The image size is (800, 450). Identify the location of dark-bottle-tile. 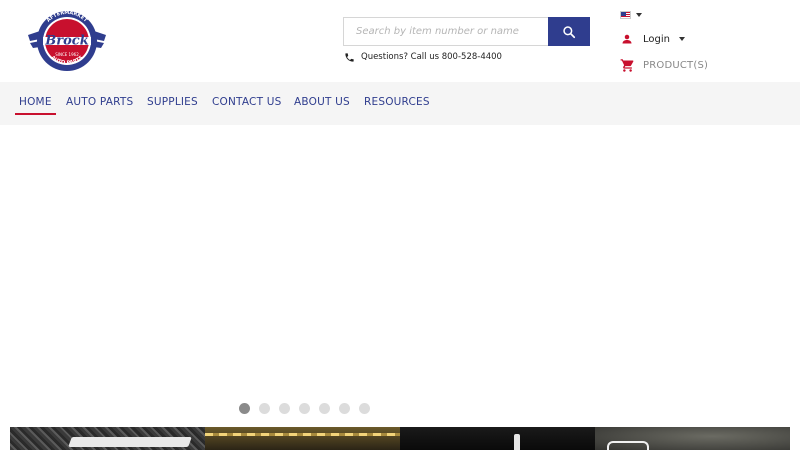
(497, 438).